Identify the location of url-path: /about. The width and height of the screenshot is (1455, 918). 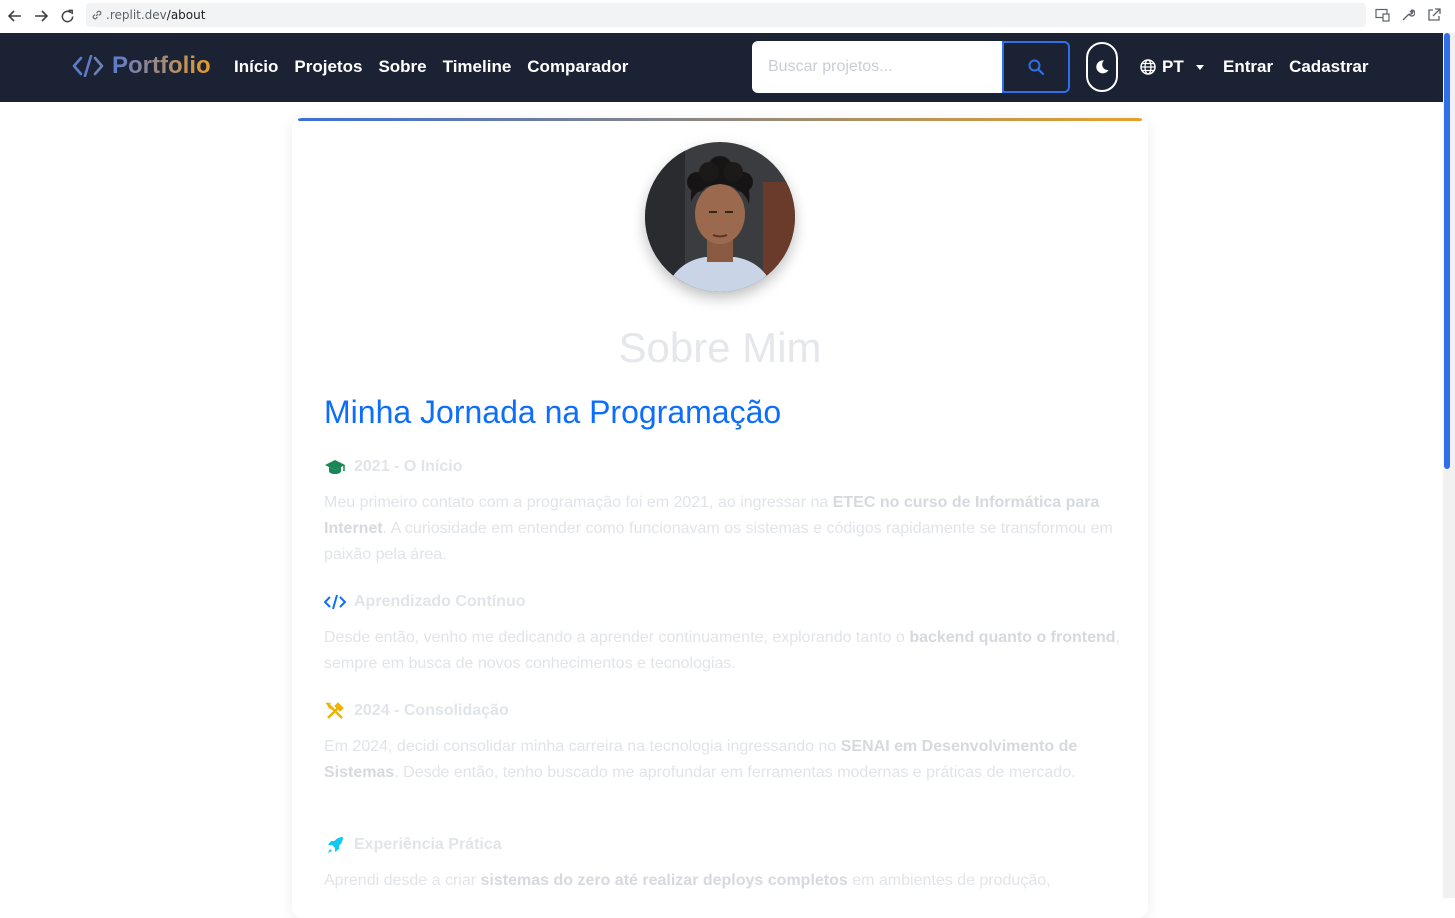
(186, 15).